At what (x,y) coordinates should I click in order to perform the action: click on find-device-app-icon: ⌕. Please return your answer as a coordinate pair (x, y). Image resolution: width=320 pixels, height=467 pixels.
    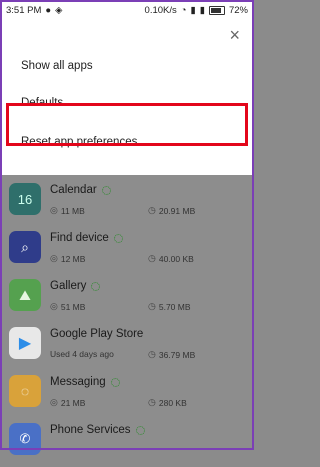
    Looking at the image, I should click on (25, 247).